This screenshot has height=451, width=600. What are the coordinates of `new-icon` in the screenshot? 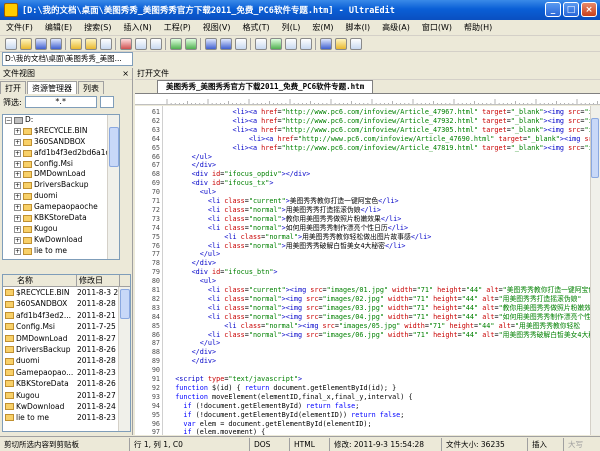 It's located at (10, 43).